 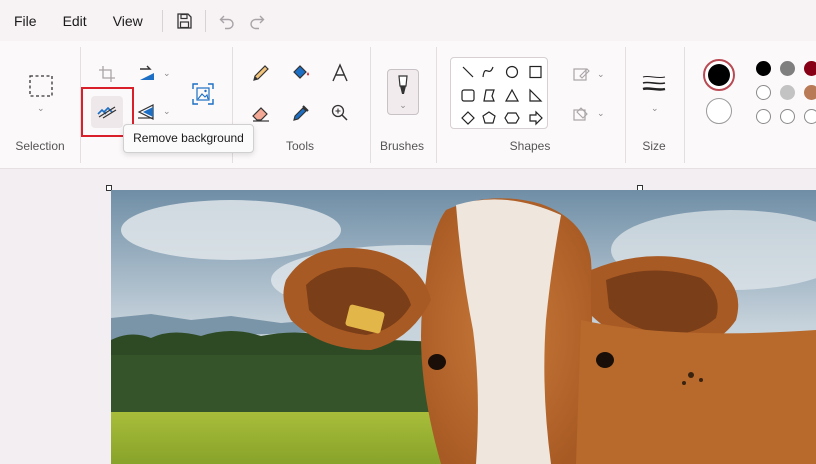 I want to click on pencil-button, so click(x=261, y=73).